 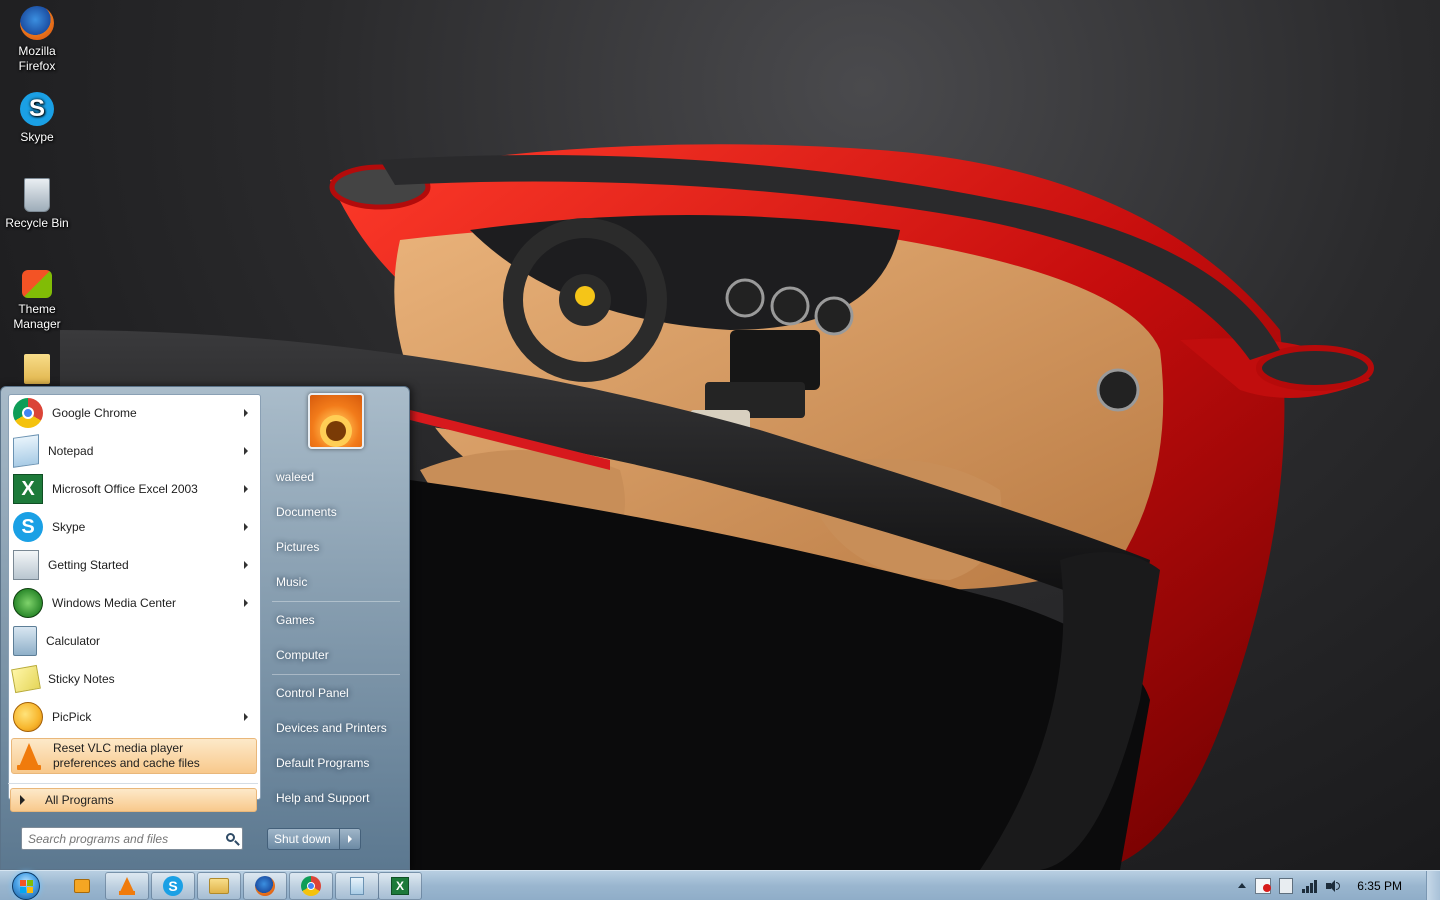 I want to click on folder-icon, so click(x=37, y=369).